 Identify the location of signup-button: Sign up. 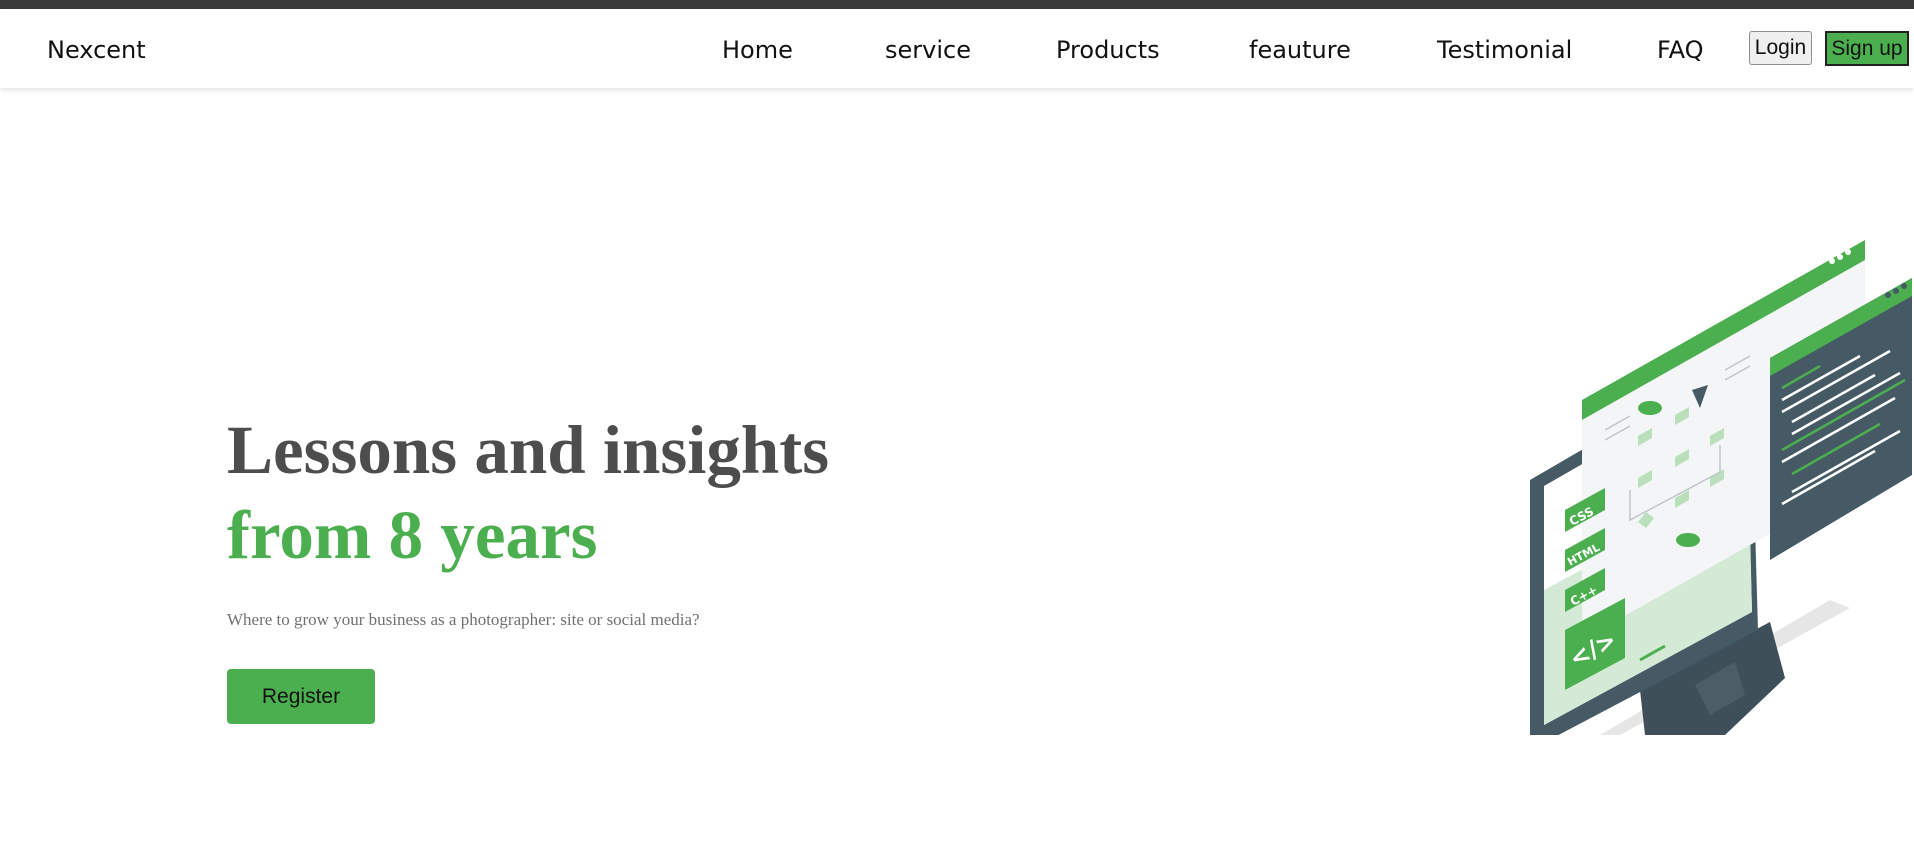
(1867, 48).